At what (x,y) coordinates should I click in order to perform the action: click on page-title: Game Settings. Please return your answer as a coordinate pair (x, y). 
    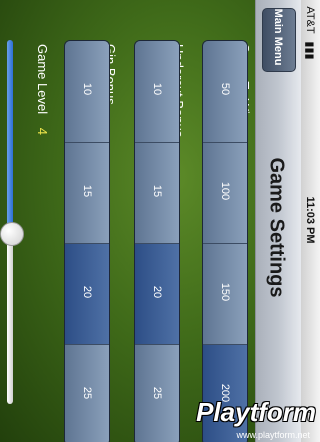
    Looking at the image, I should click on (276, 227).